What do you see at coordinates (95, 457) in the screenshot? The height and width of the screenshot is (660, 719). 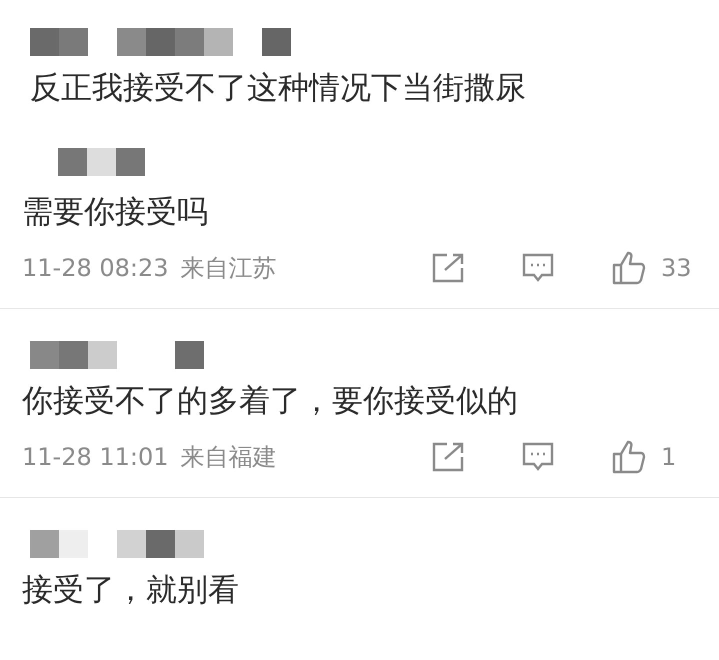 I see `timestamp: 11-28 11:01` at bounding box center [95, 457].